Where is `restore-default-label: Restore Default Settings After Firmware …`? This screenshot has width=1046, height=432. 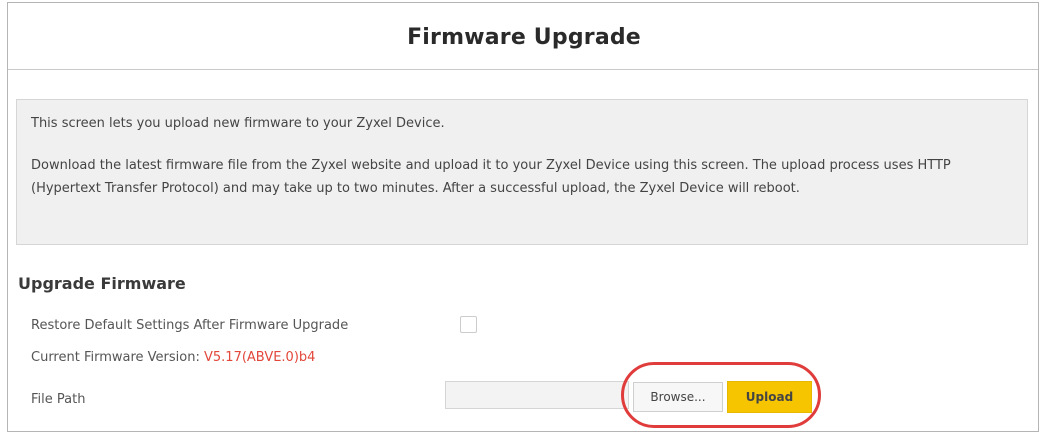
restore-default-label: Restore Default Settings After Firmware … is located at coordinates (190, 325).